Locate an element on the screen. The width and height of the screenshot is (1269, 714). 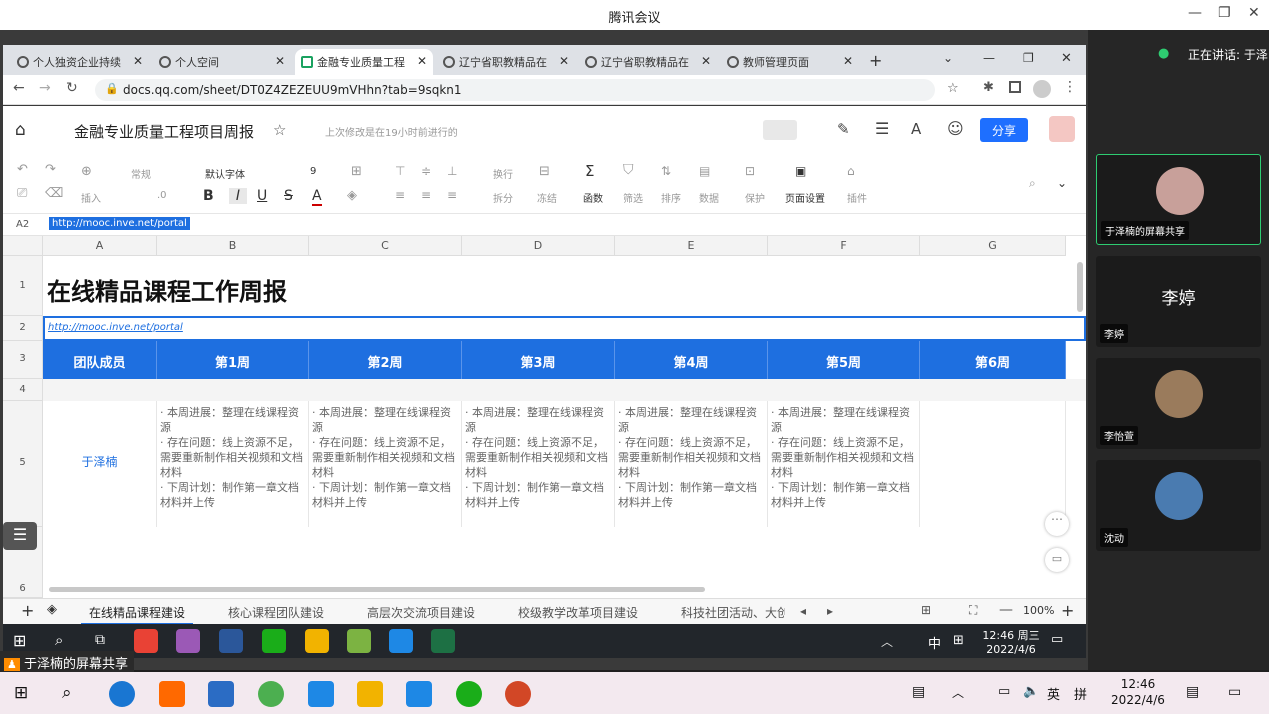
add-sheet-button: + is located at coordinates (27, 610).